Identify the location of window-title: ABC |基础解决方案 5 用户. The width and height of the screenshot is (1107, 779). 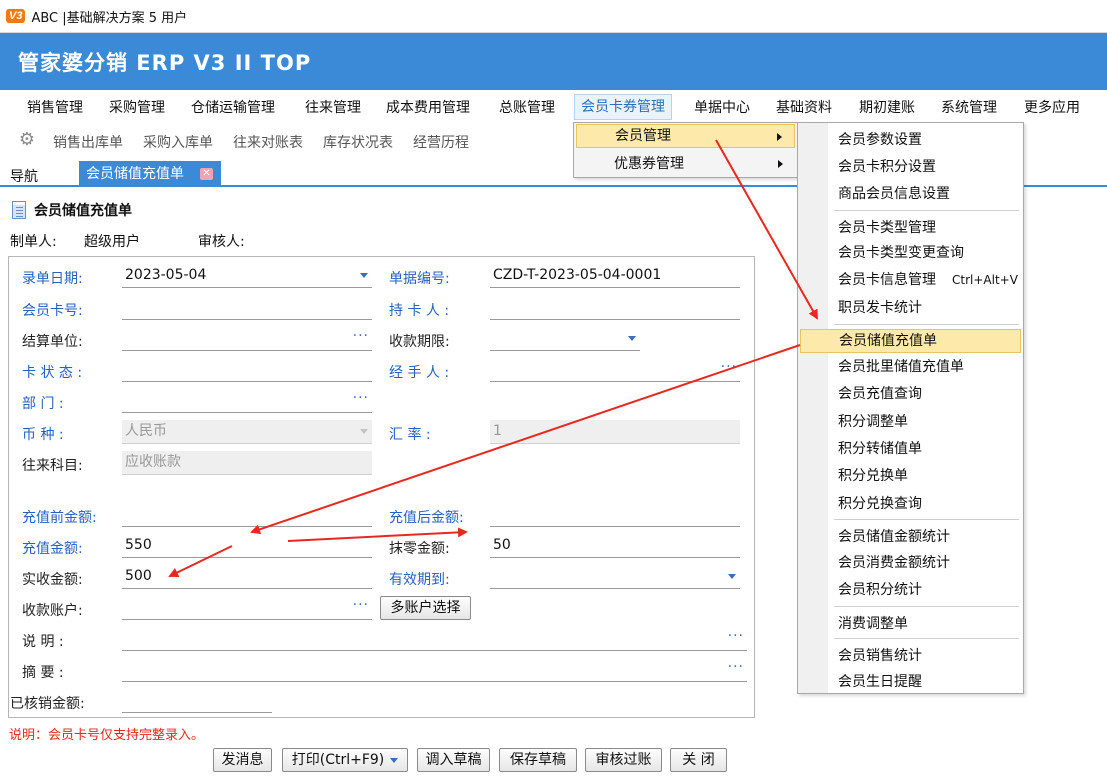
(109, 18).